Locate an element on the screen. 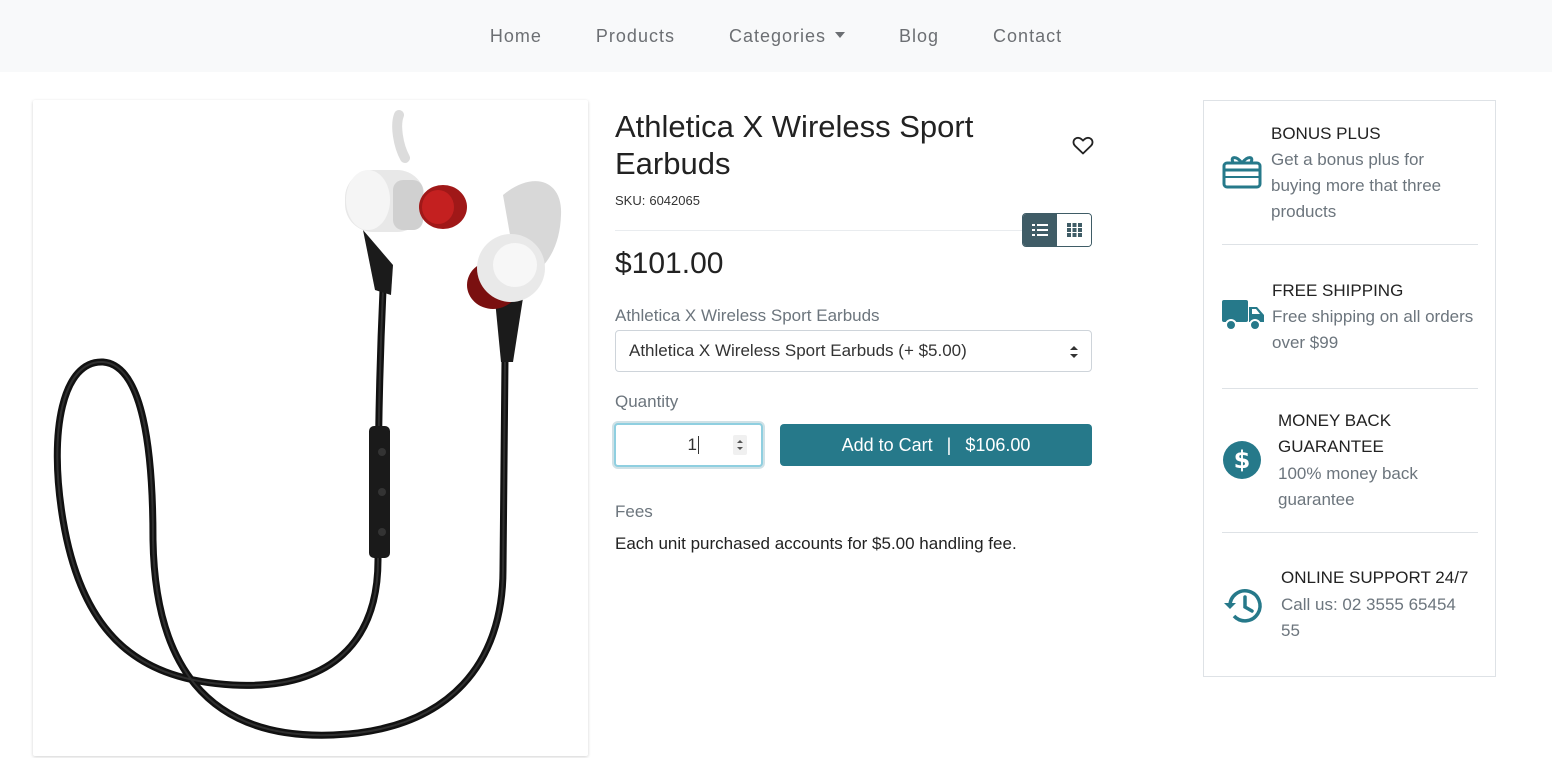  heart-icon is located at coordinates (1083, 145).